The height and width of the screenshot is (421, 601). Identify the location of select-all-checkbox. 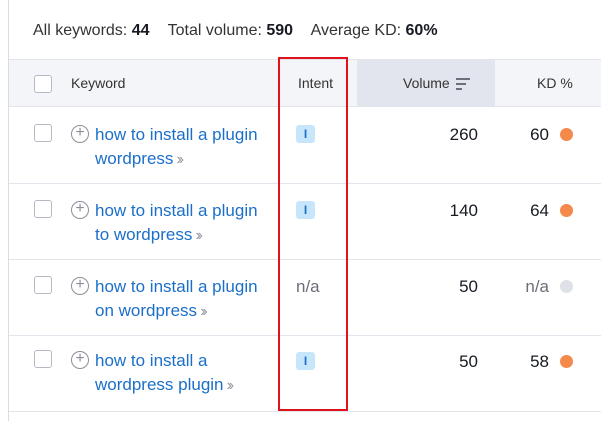
(43, 84).